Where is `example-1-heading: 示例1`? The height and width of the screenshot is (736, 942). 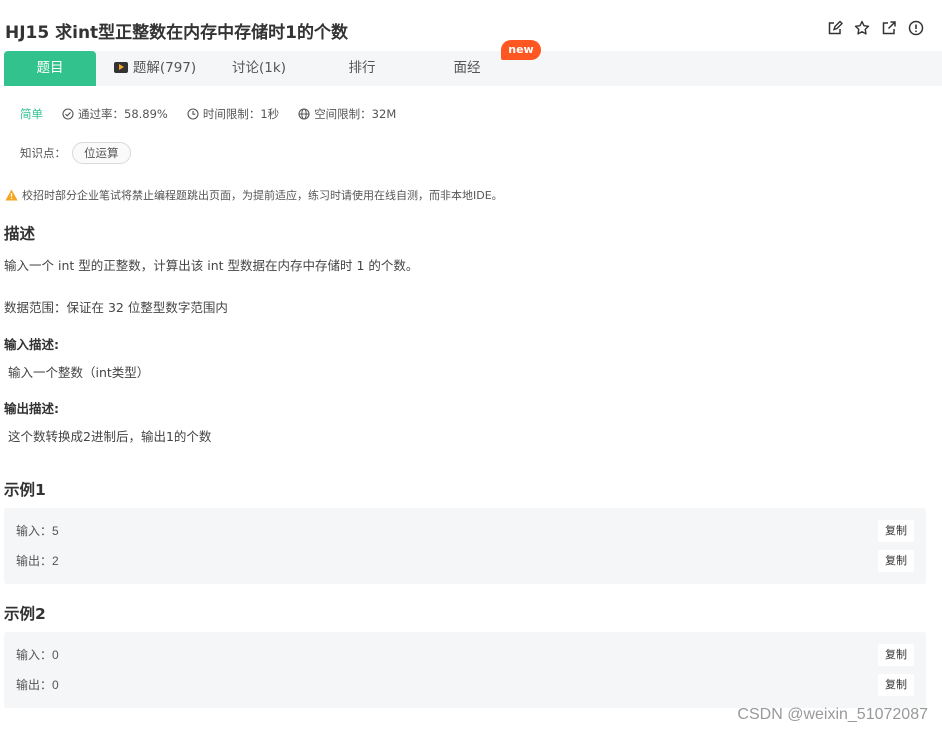 example-1-heading: 示例1 is located at coordinates (25, 490).